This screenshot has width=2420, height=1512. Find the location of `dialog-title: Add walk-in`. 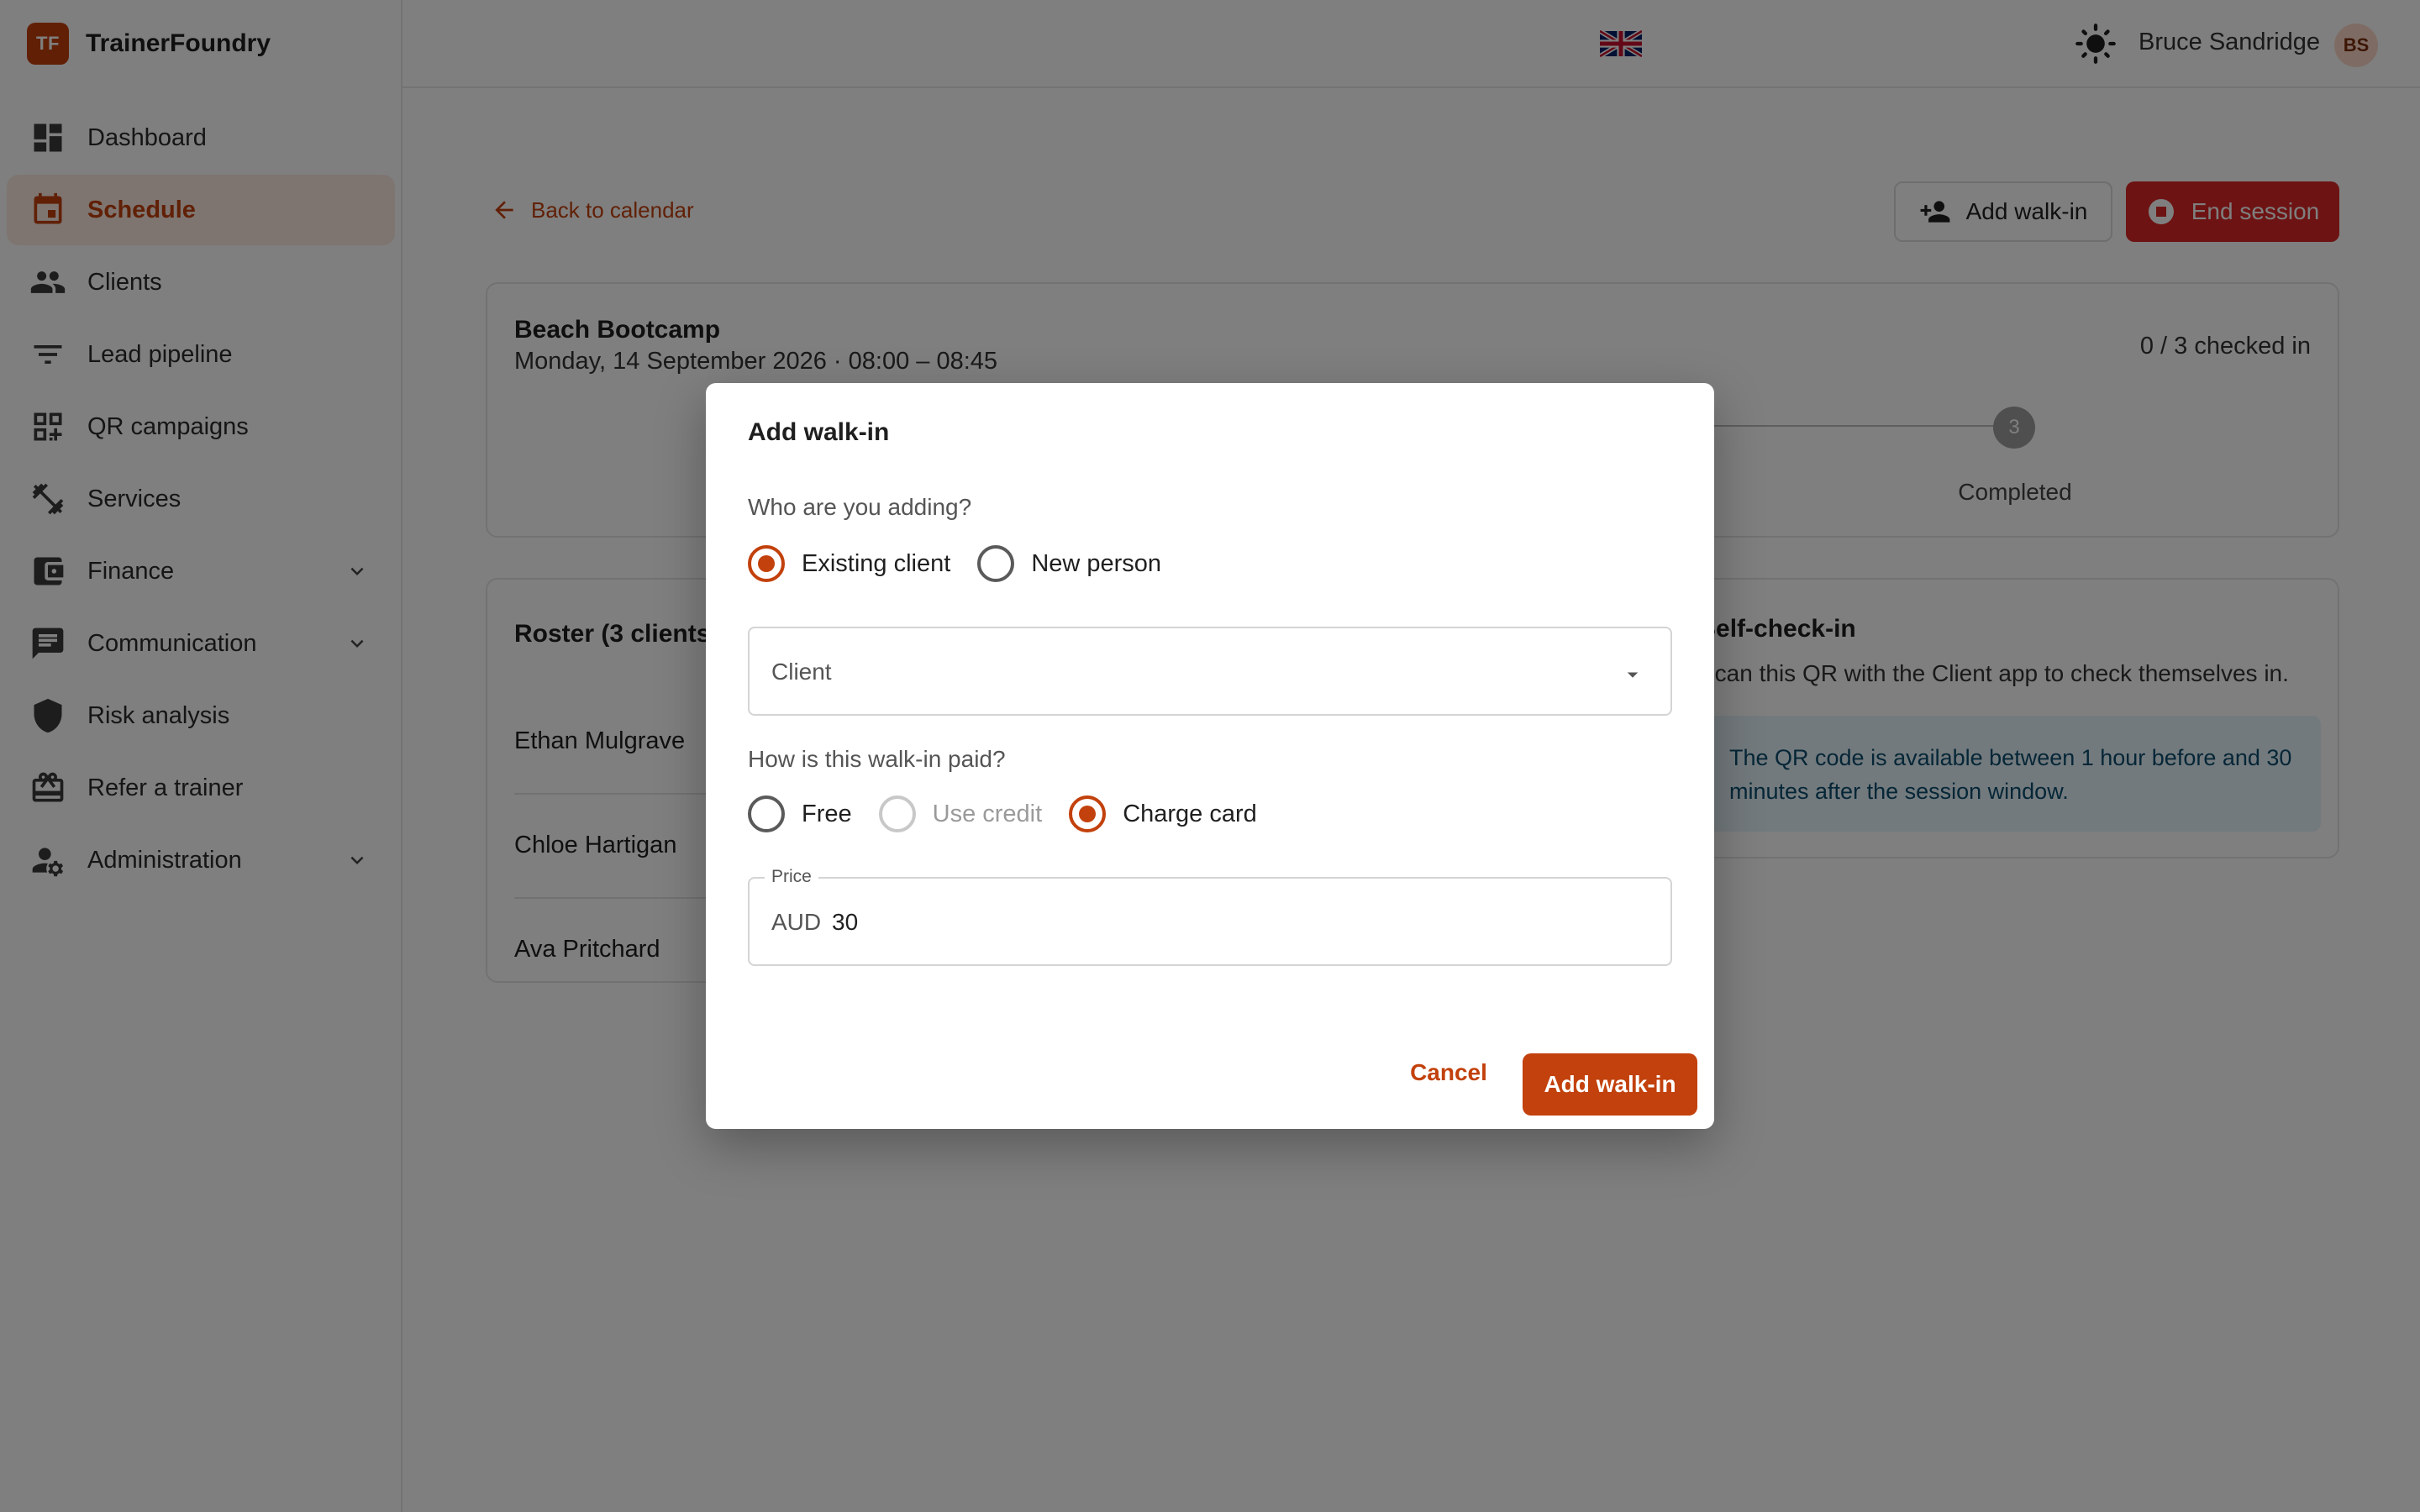

dialog-title: Add walk-in is located at coordinates (819, 432).